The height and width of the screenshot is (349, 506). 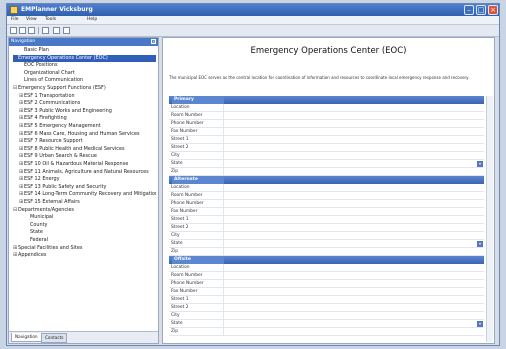 I want to click on field-label: Zip, so click(x=197, y=332).